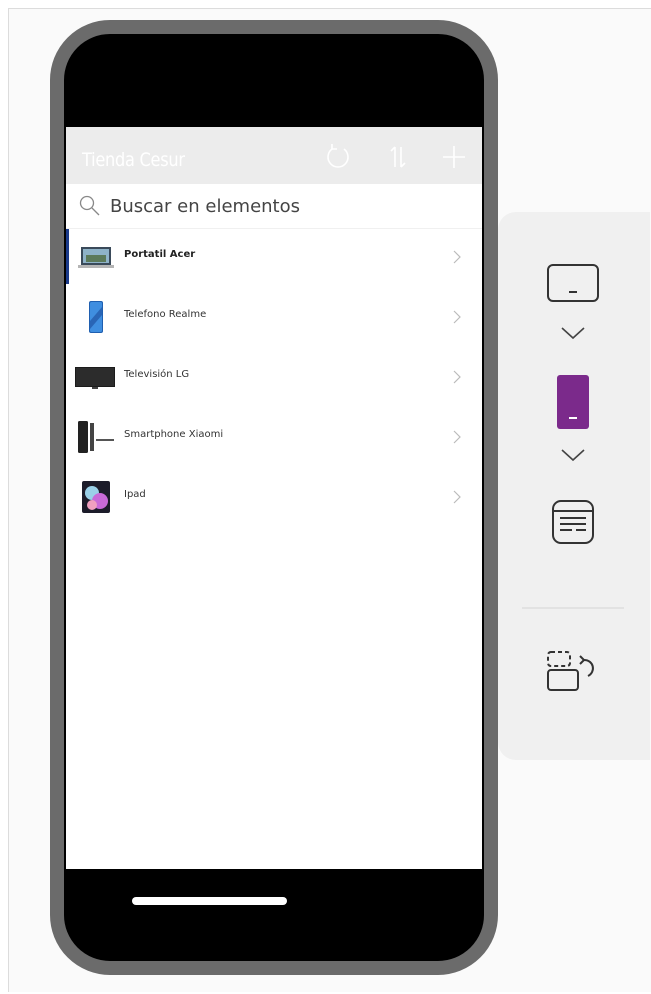 This screenshot has height=994, width=651. I want to click on home-indicator, so click(209, 901).